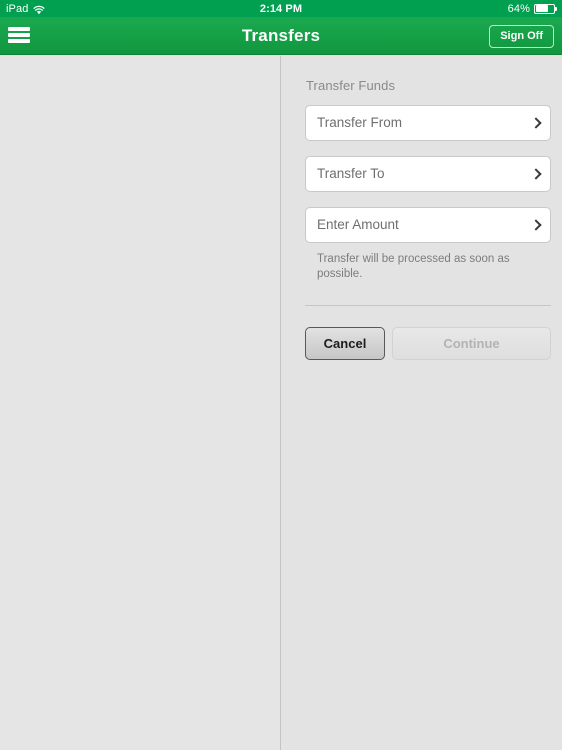 The height and width of the screenshot is (750, 562). Describe the element at coordinates (428, 174) in the screenshot. I see `transfer-to-field: Transfer To` at that location.